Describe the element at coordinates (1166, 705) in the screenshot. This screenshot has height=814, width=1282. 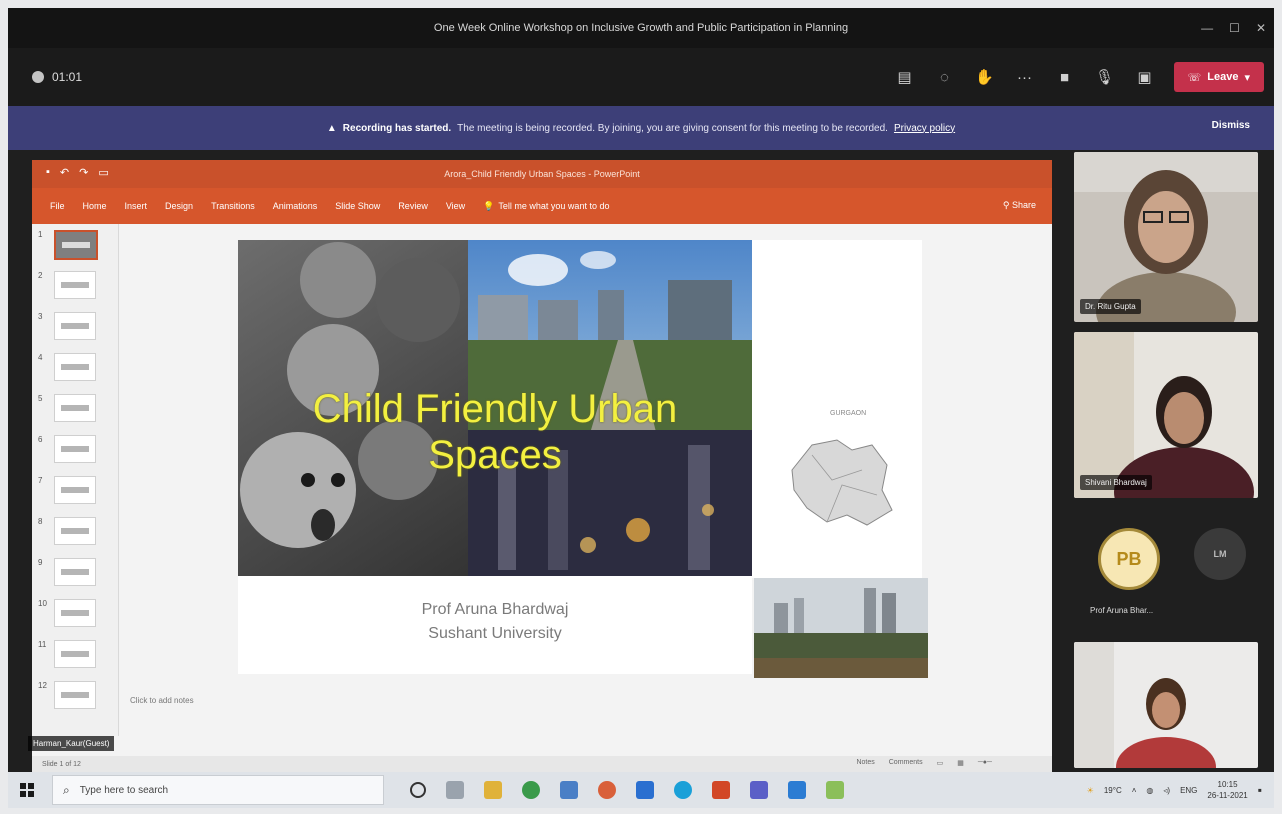
I see `participant-tile` at that location.